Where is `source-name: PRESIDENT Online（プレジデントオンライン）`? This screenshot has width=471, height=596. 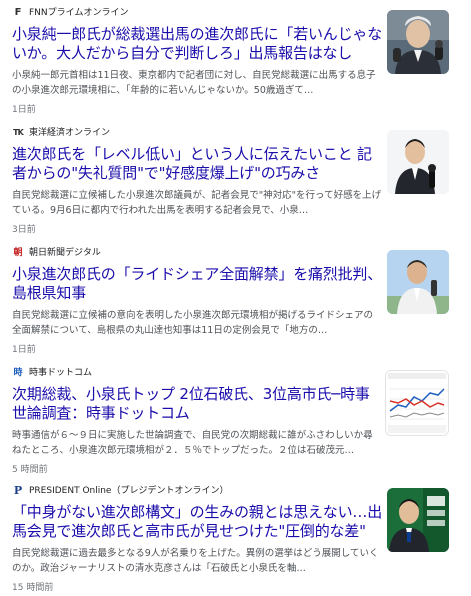
source-name: PRESIDENT Online（プレジデントオンライン） is located at coordinates (129, 491).